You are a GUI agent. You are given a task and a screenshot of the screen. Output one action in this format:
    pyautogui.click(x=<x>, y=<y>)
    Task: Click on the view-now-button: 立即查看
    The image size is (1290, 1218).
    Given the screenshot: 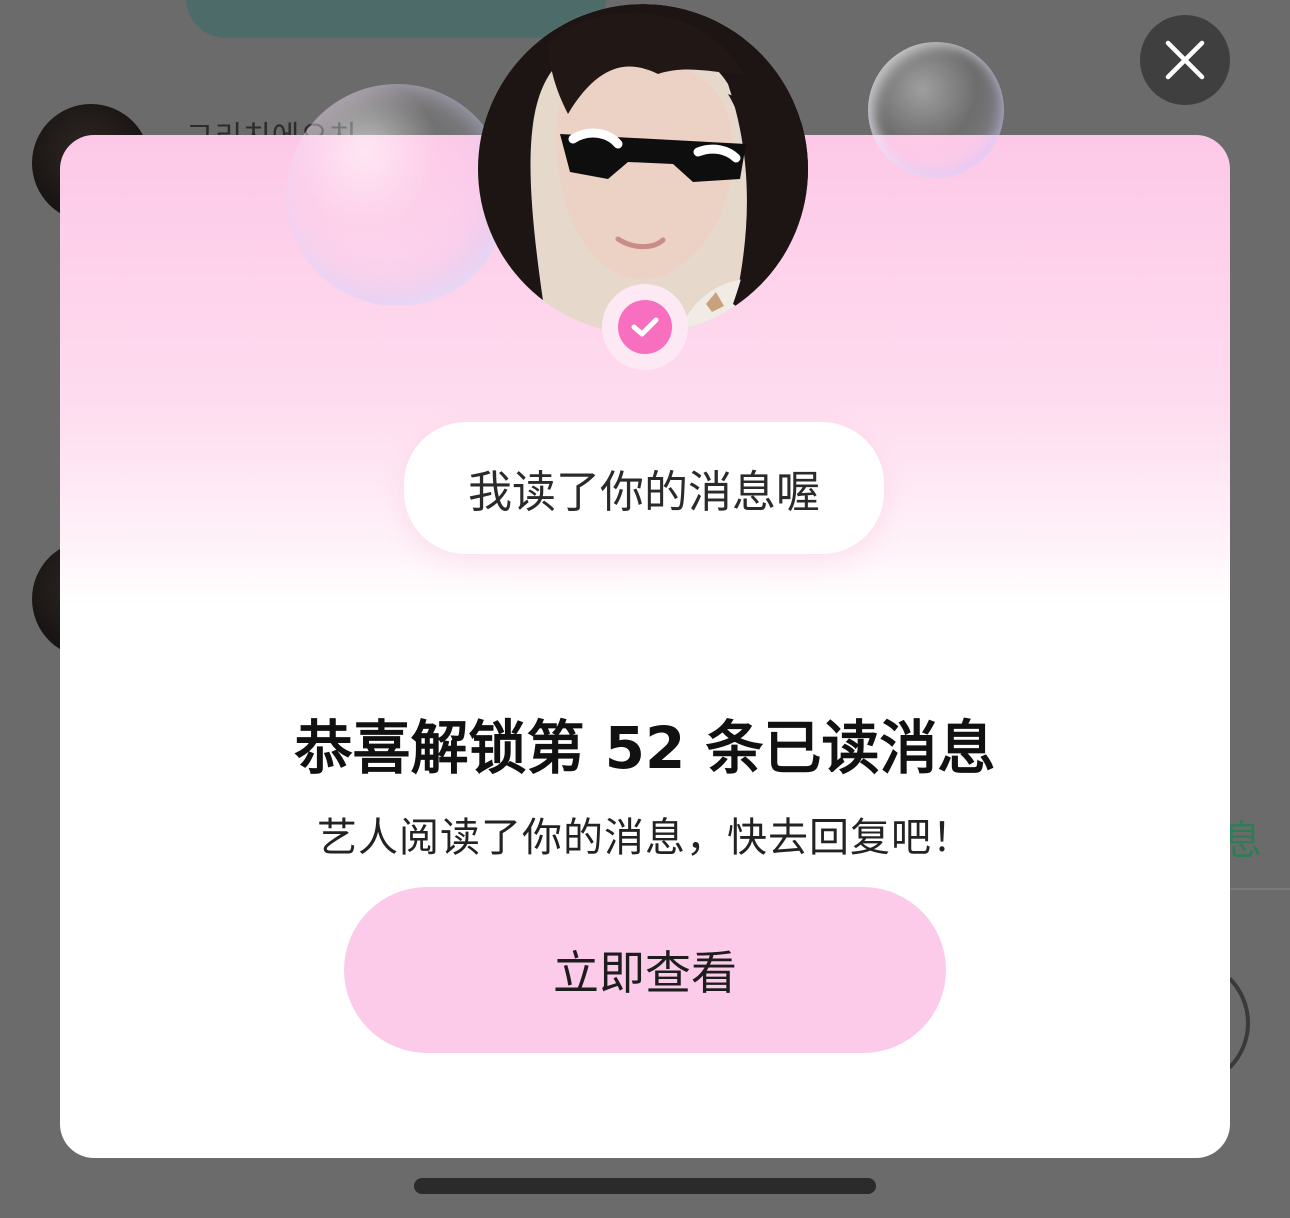 What is the action you would take?
    pyautogui.click(x=645, y=970)
    